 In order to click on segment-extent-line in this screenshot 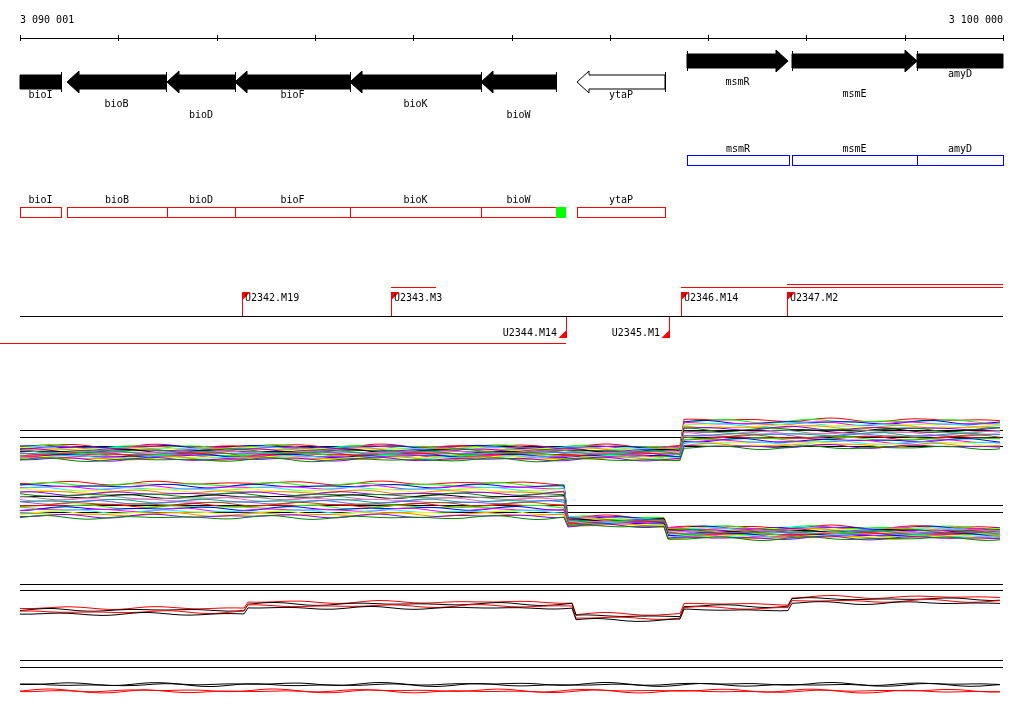, I will do `click(413, 287)`.